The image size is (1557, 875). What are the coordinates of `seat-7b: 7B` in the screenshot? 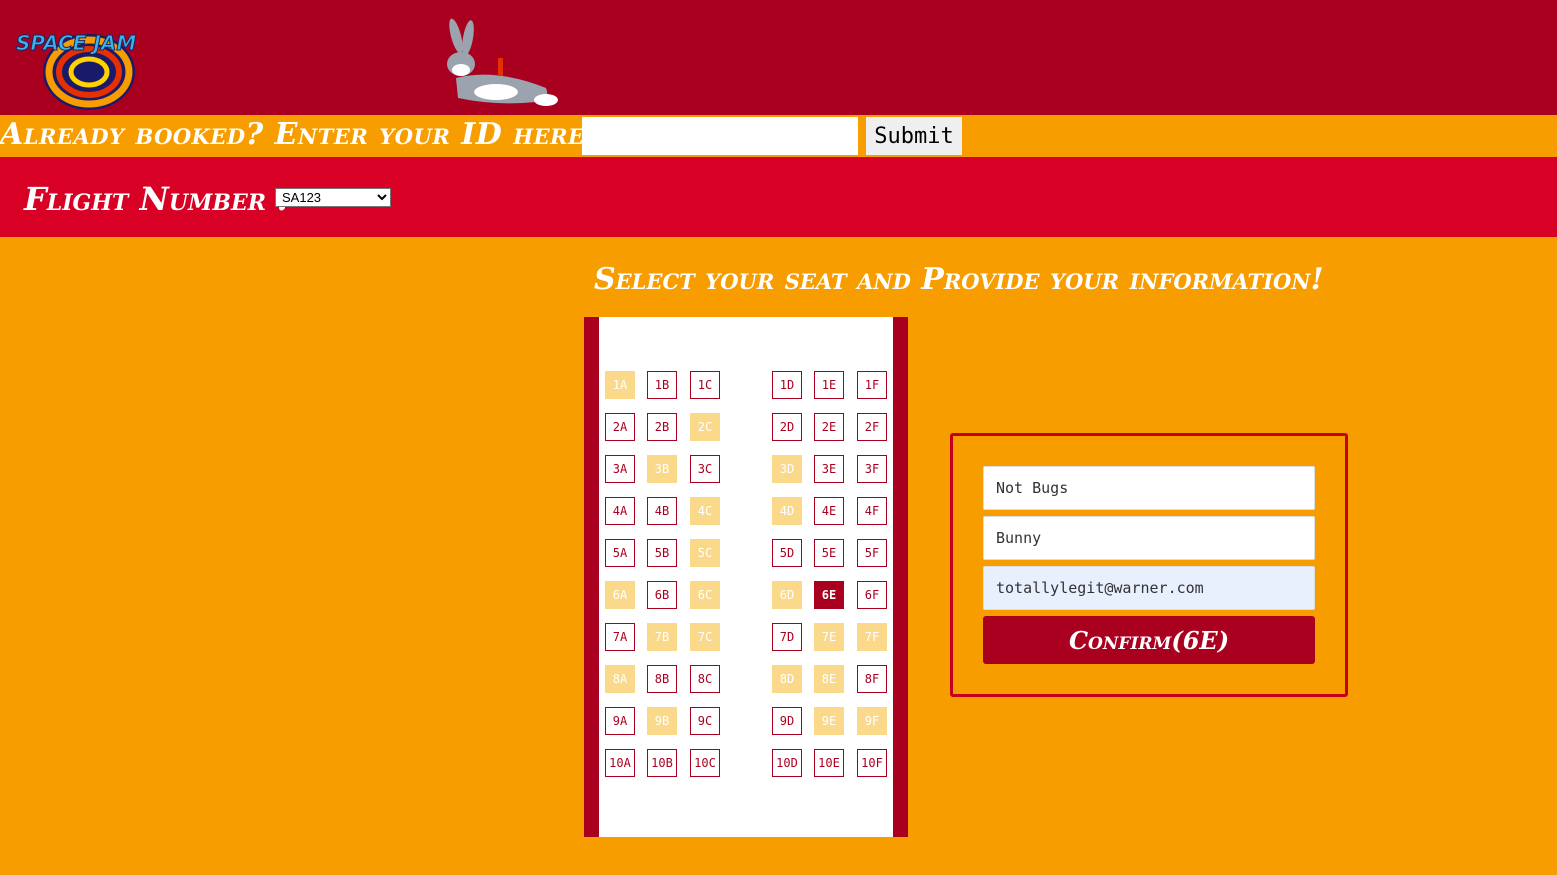 It's located at (662, 637).